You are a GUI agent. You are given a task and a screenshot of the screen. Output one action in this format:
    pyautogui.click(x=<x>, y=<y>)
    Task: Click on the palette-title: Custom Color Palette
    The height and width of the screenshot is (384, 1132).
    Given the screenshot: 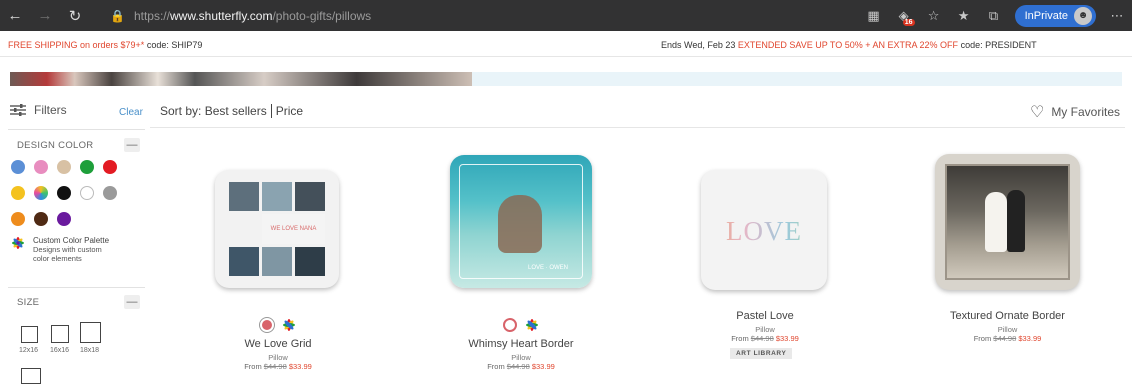 What is the action you would take?
    pyautogui.click(x=71, y=240)
    